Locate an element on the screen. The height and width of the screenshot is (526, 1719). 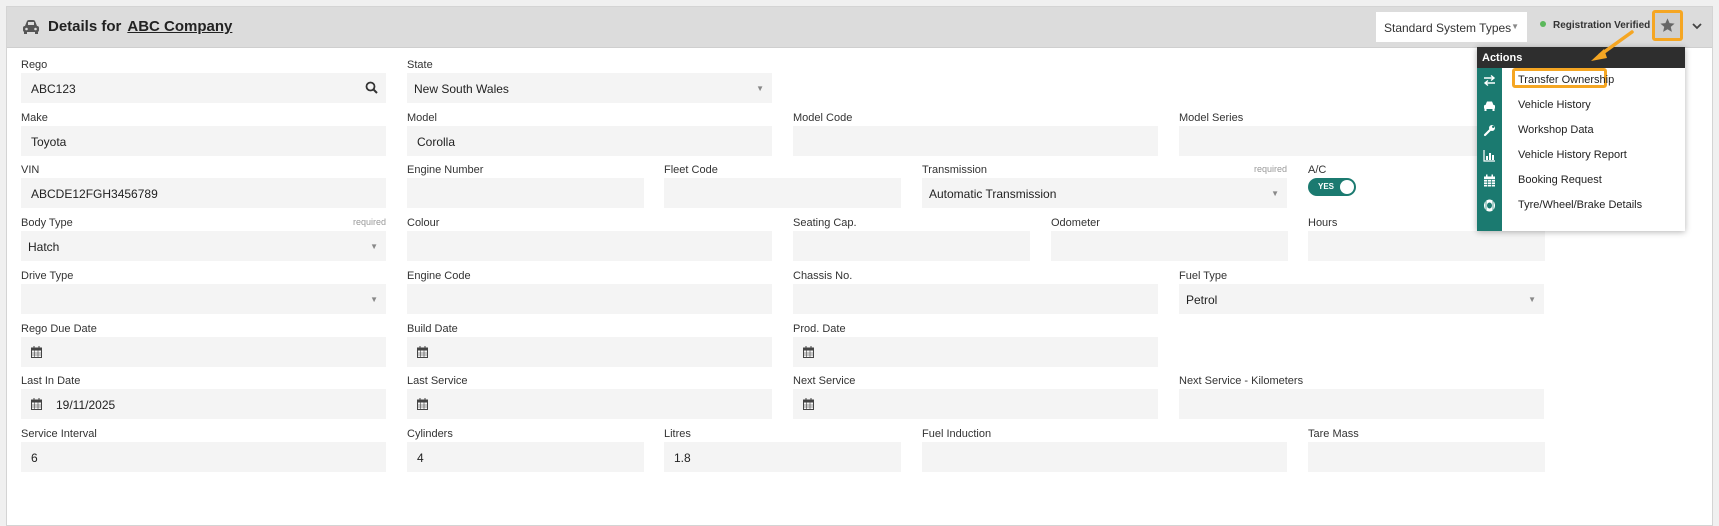
system-types-value: Standard System Types is located at coordinates (1448, 28).